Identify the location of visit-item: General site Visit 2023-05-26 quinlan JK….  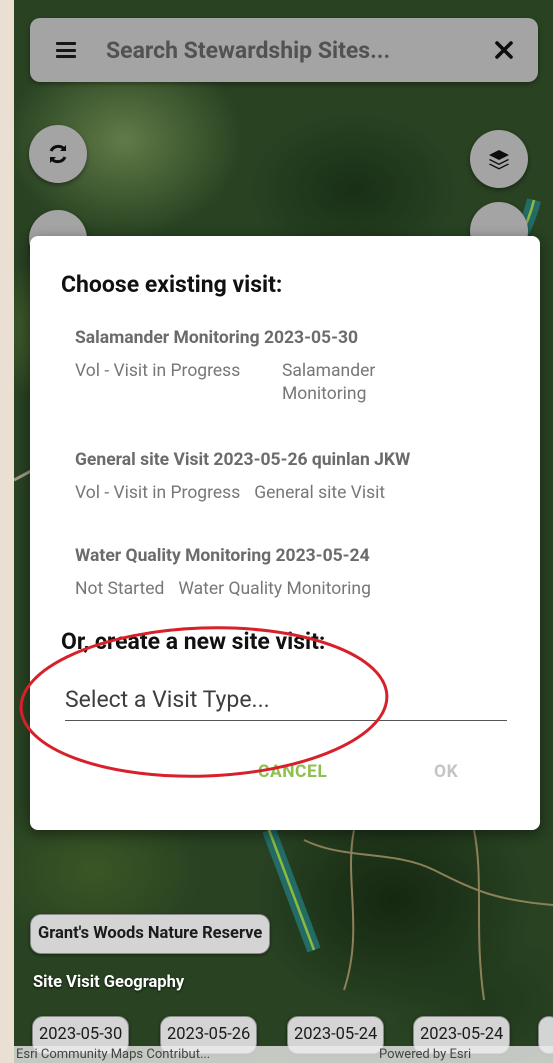
(295, 477).